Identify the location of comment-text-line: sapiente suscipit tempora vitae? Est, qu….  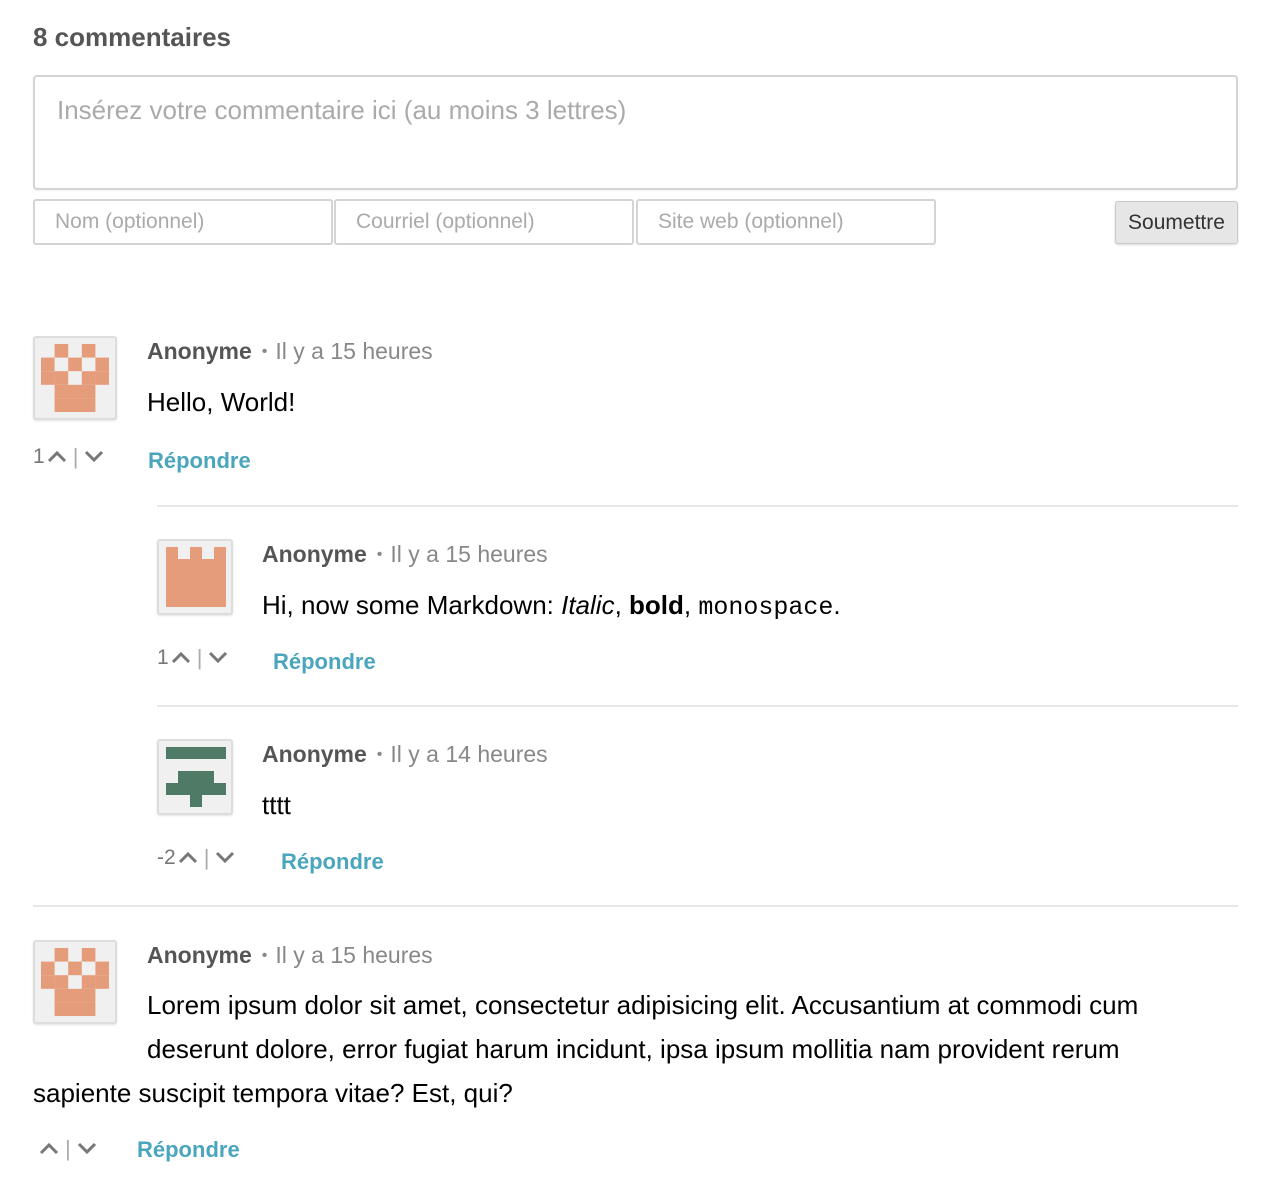
(273, 1093).